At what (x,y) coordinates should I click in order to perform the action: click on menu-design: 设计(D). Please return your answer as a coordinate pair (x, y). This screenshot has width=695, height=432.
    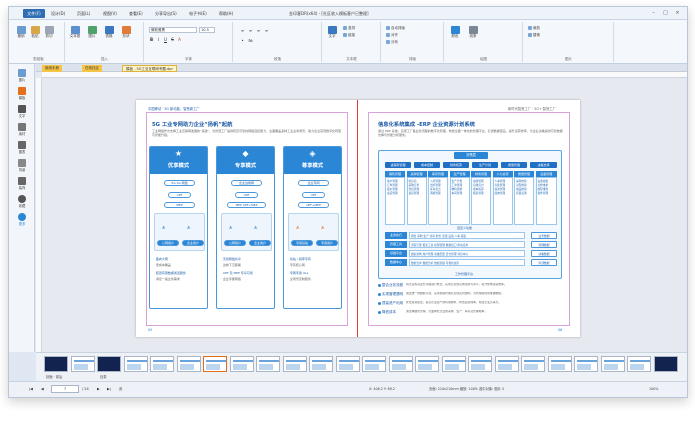
    Looking at the image, I should click on (58, 13).